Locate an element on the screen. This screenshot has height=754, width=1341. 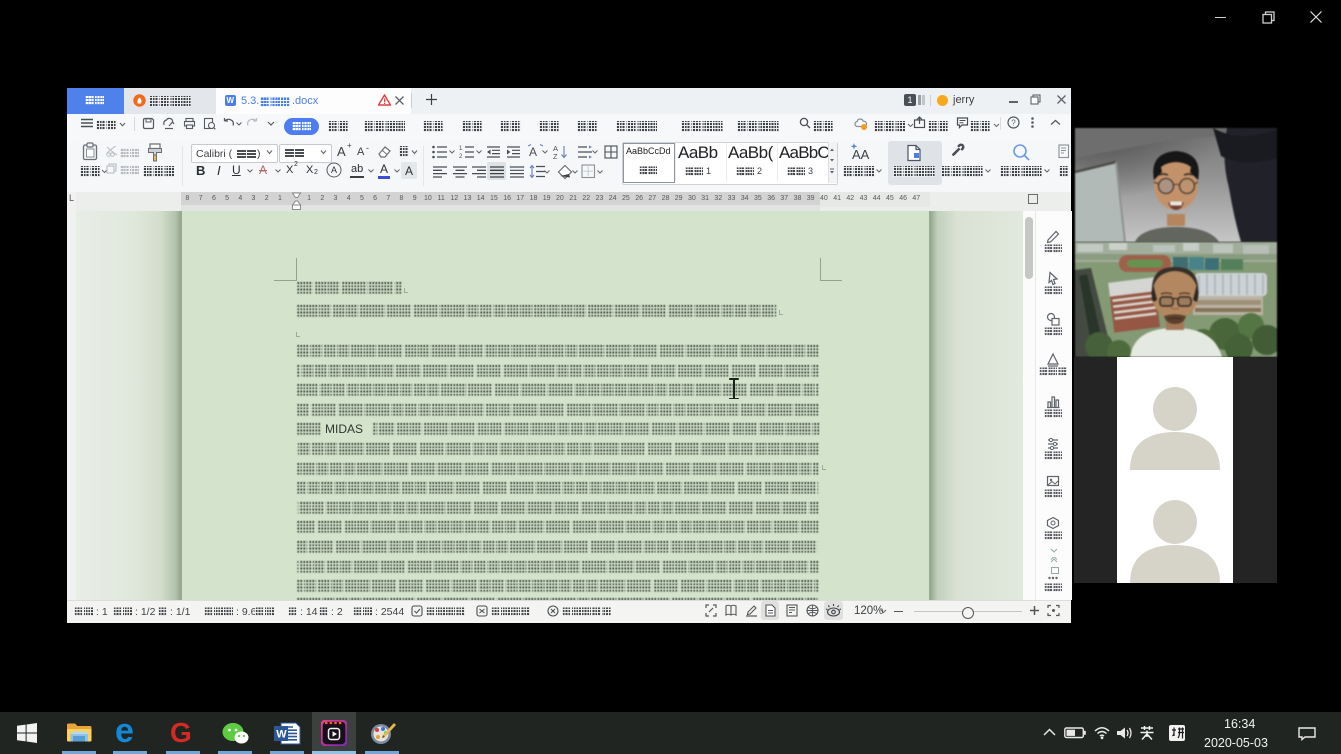
svg-text: 2 is located at coordinates (461, 156).